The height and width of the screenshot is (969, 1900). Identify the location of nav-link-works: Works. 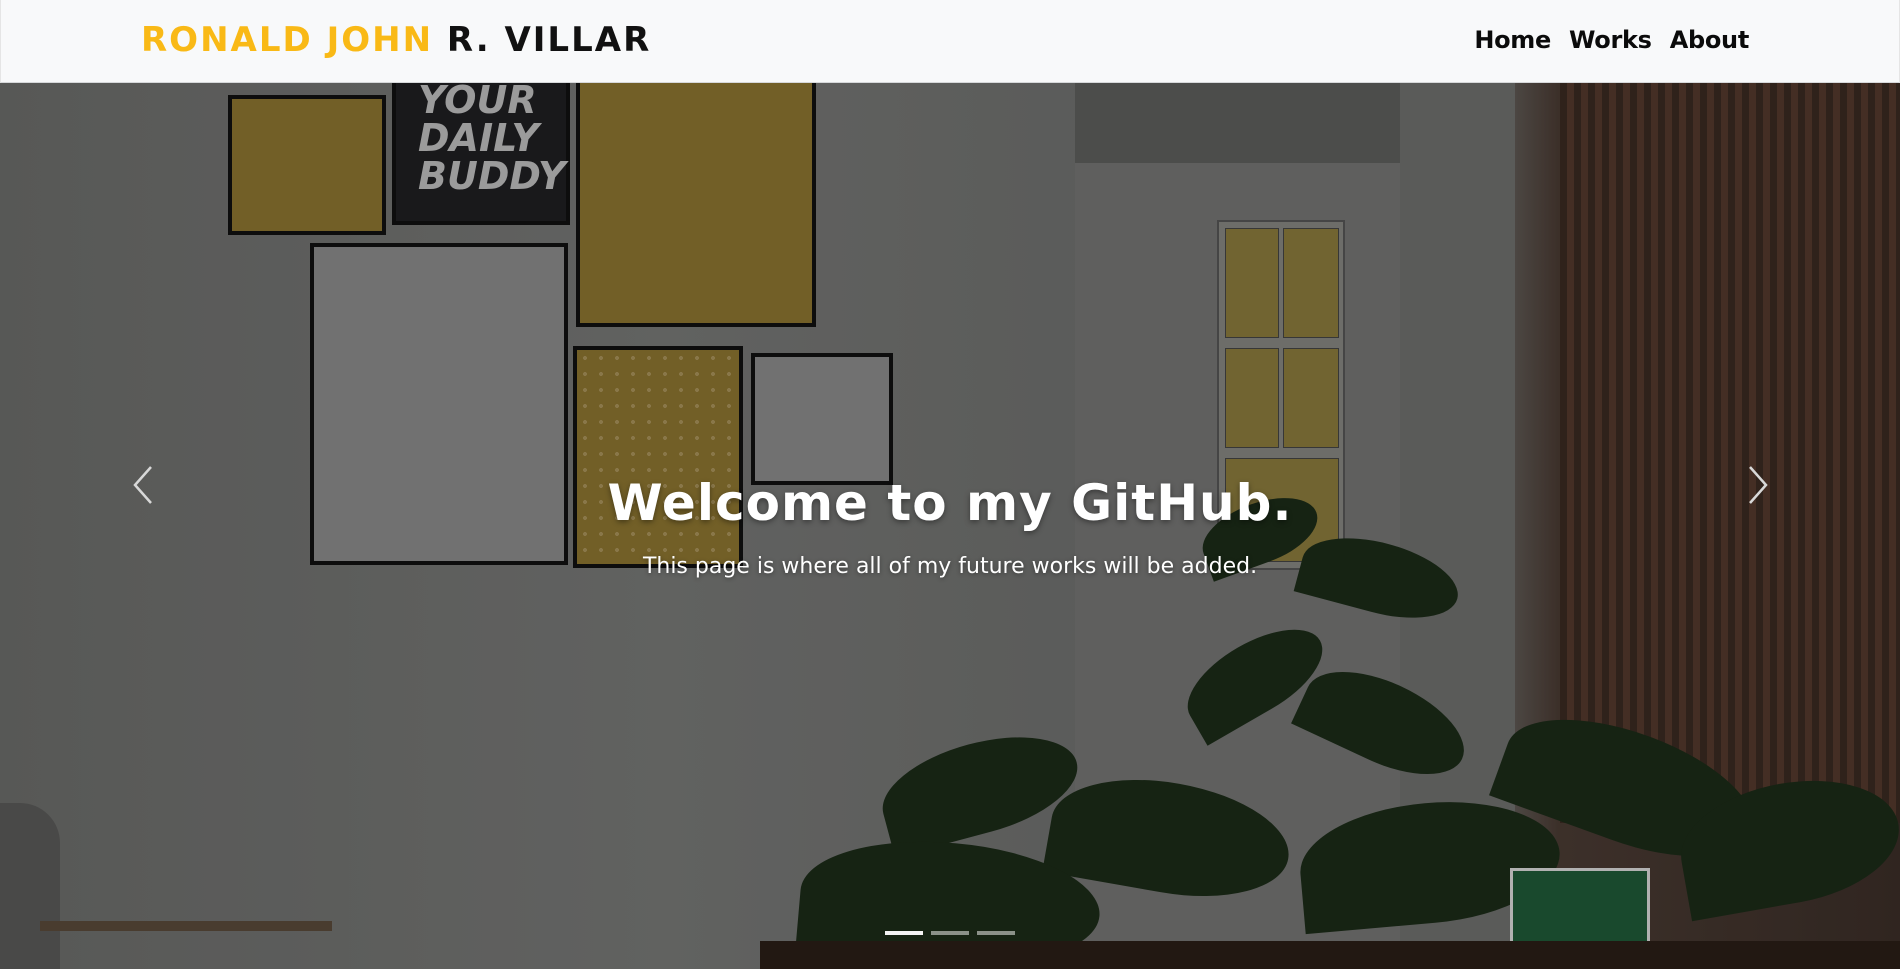
(1610, 40).